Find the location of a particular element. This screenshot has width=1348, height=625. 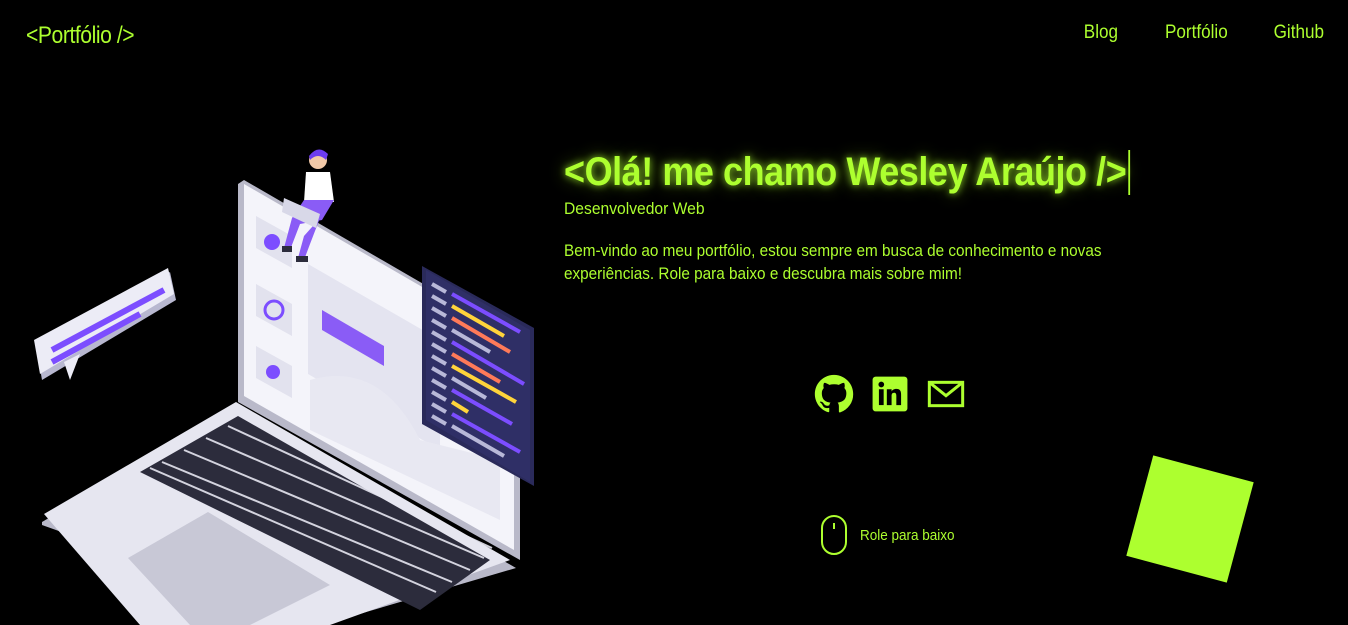

scroll-hint: Role para baixo is located at coordinates (892, 535).